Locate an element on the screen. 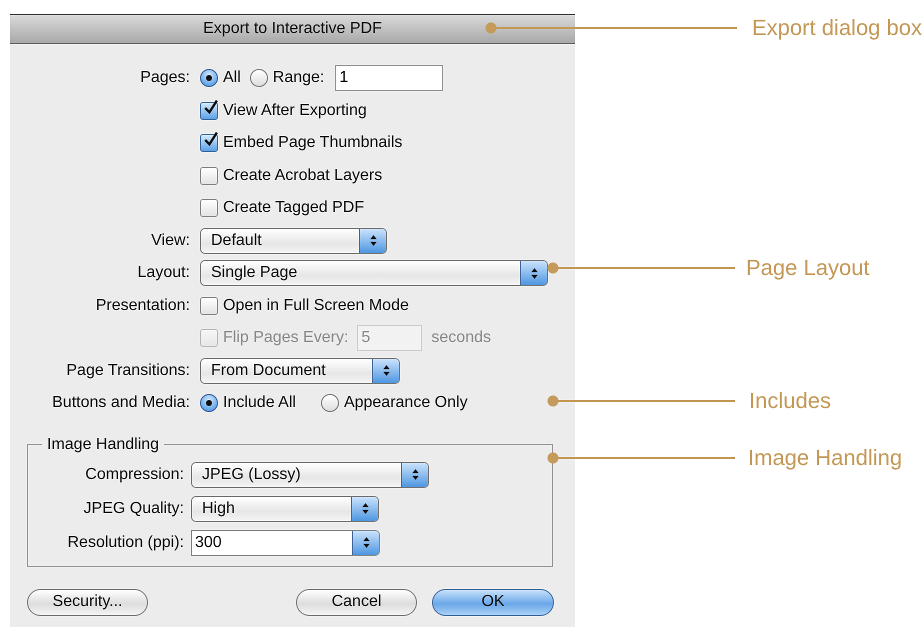  field-label: Buttons and Media: is located at coordinates (121, 403).